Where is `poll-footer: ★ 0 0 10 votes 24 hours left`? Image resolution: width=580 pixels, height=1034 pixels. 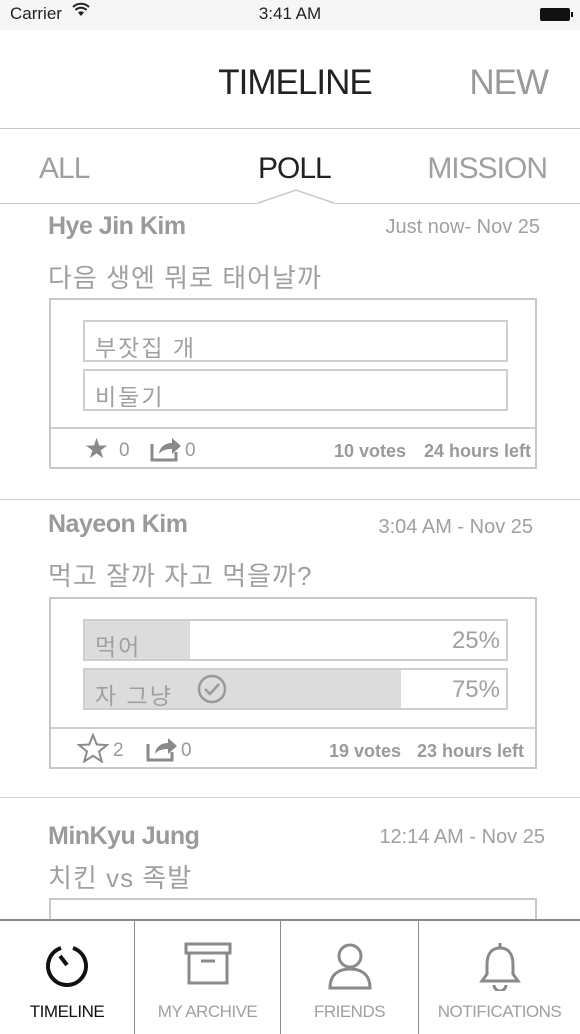
poll-footer: ★ 0 0 10 votes 24 hours left is located at coordinates (293, 447).